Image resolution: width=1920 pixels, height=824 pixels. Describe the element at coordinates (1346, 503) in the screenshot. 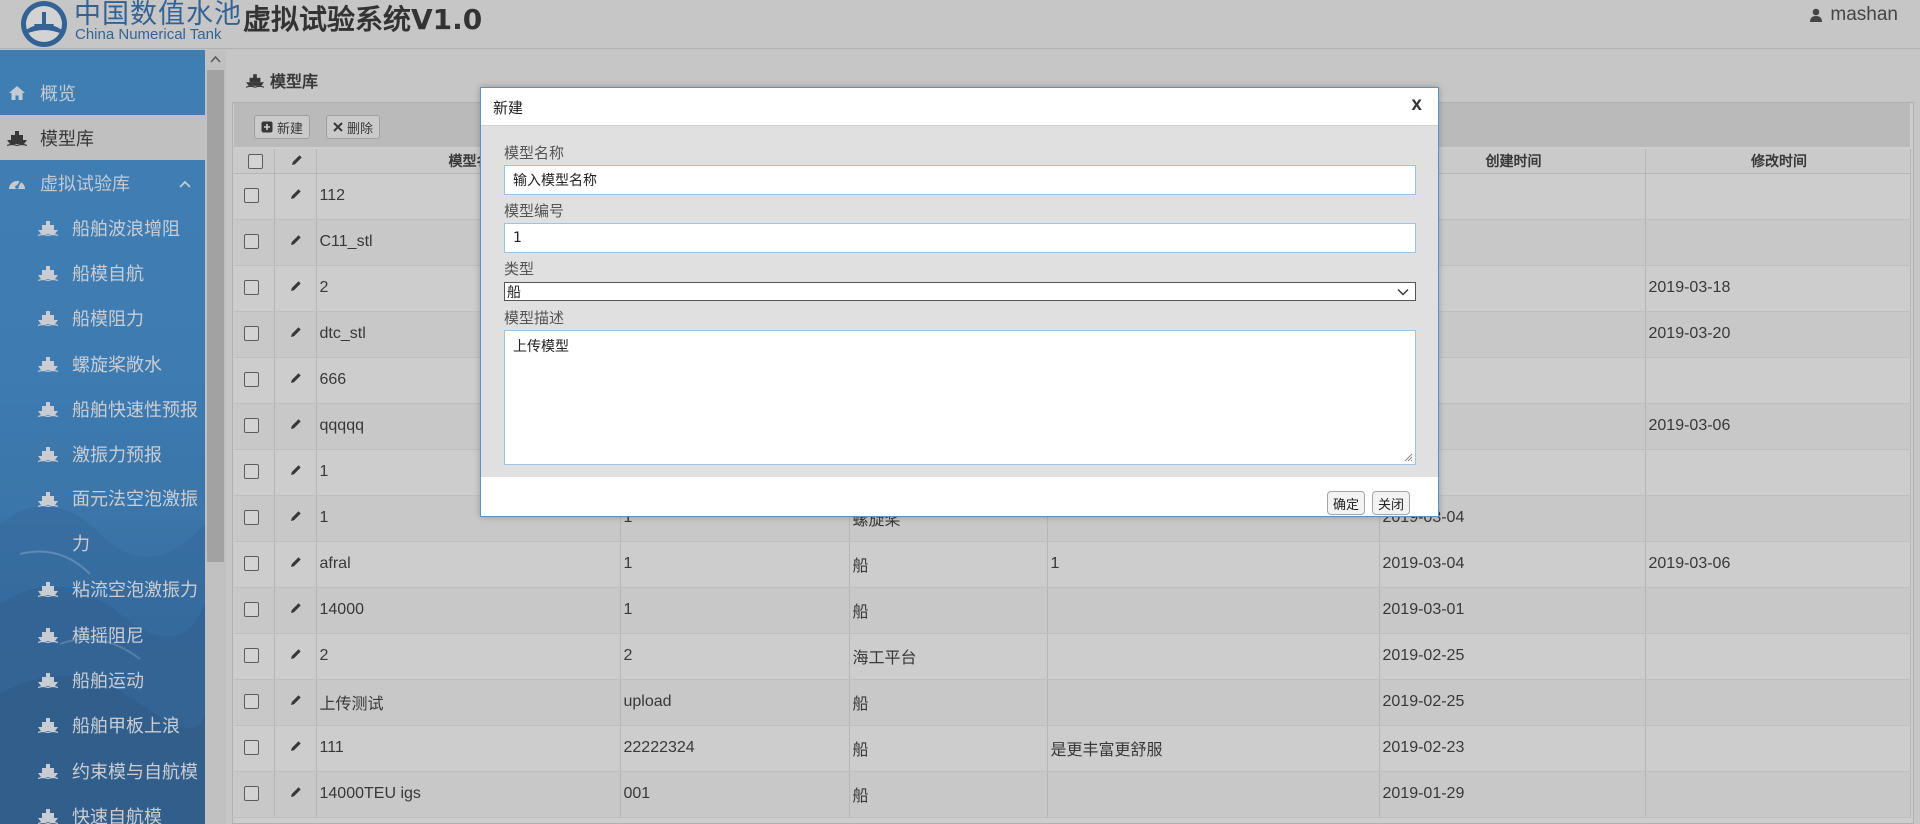

I see `confirm-button: 确定` at that location.